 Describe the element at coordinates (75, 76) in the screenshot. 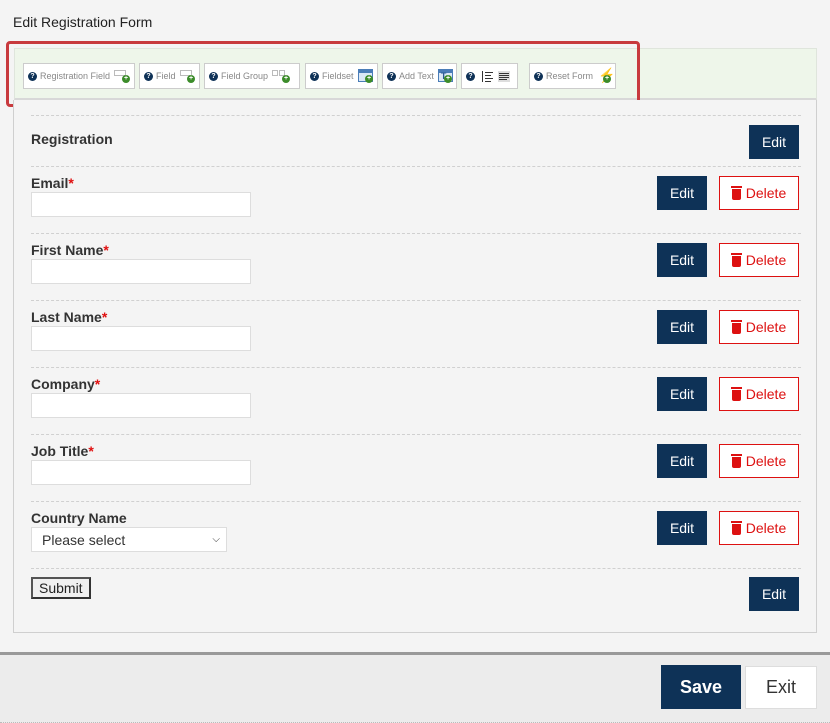

I see `tool-label: Registration Field` at that location.